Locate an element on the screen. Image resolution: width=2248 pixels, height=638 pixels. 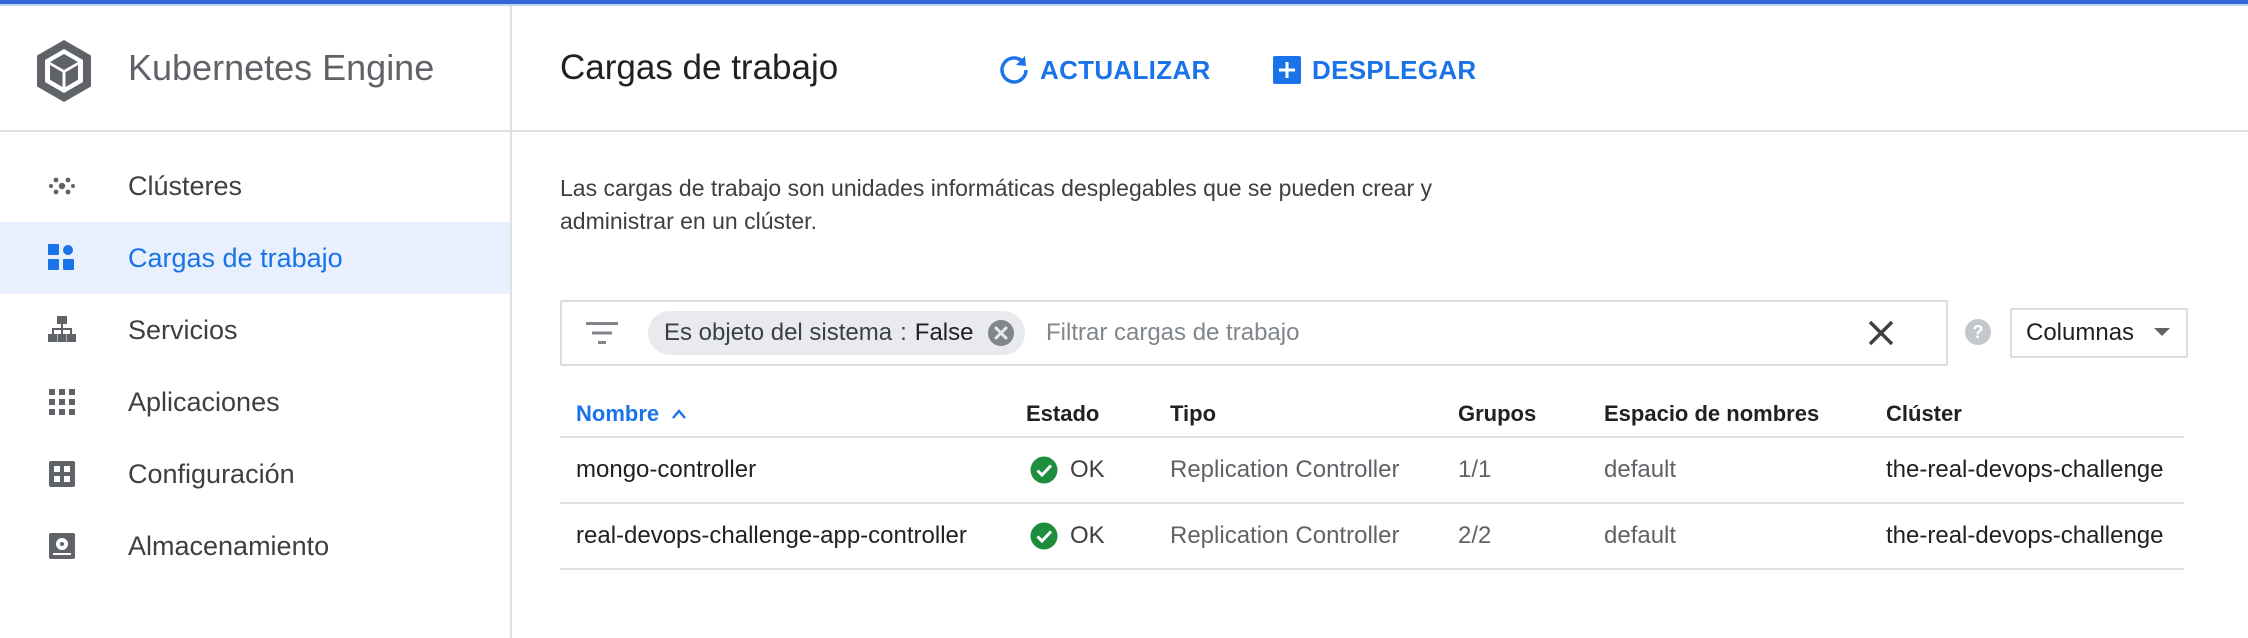
deploy-label: DESPLEGAR is located at coordinates (1394, 69).